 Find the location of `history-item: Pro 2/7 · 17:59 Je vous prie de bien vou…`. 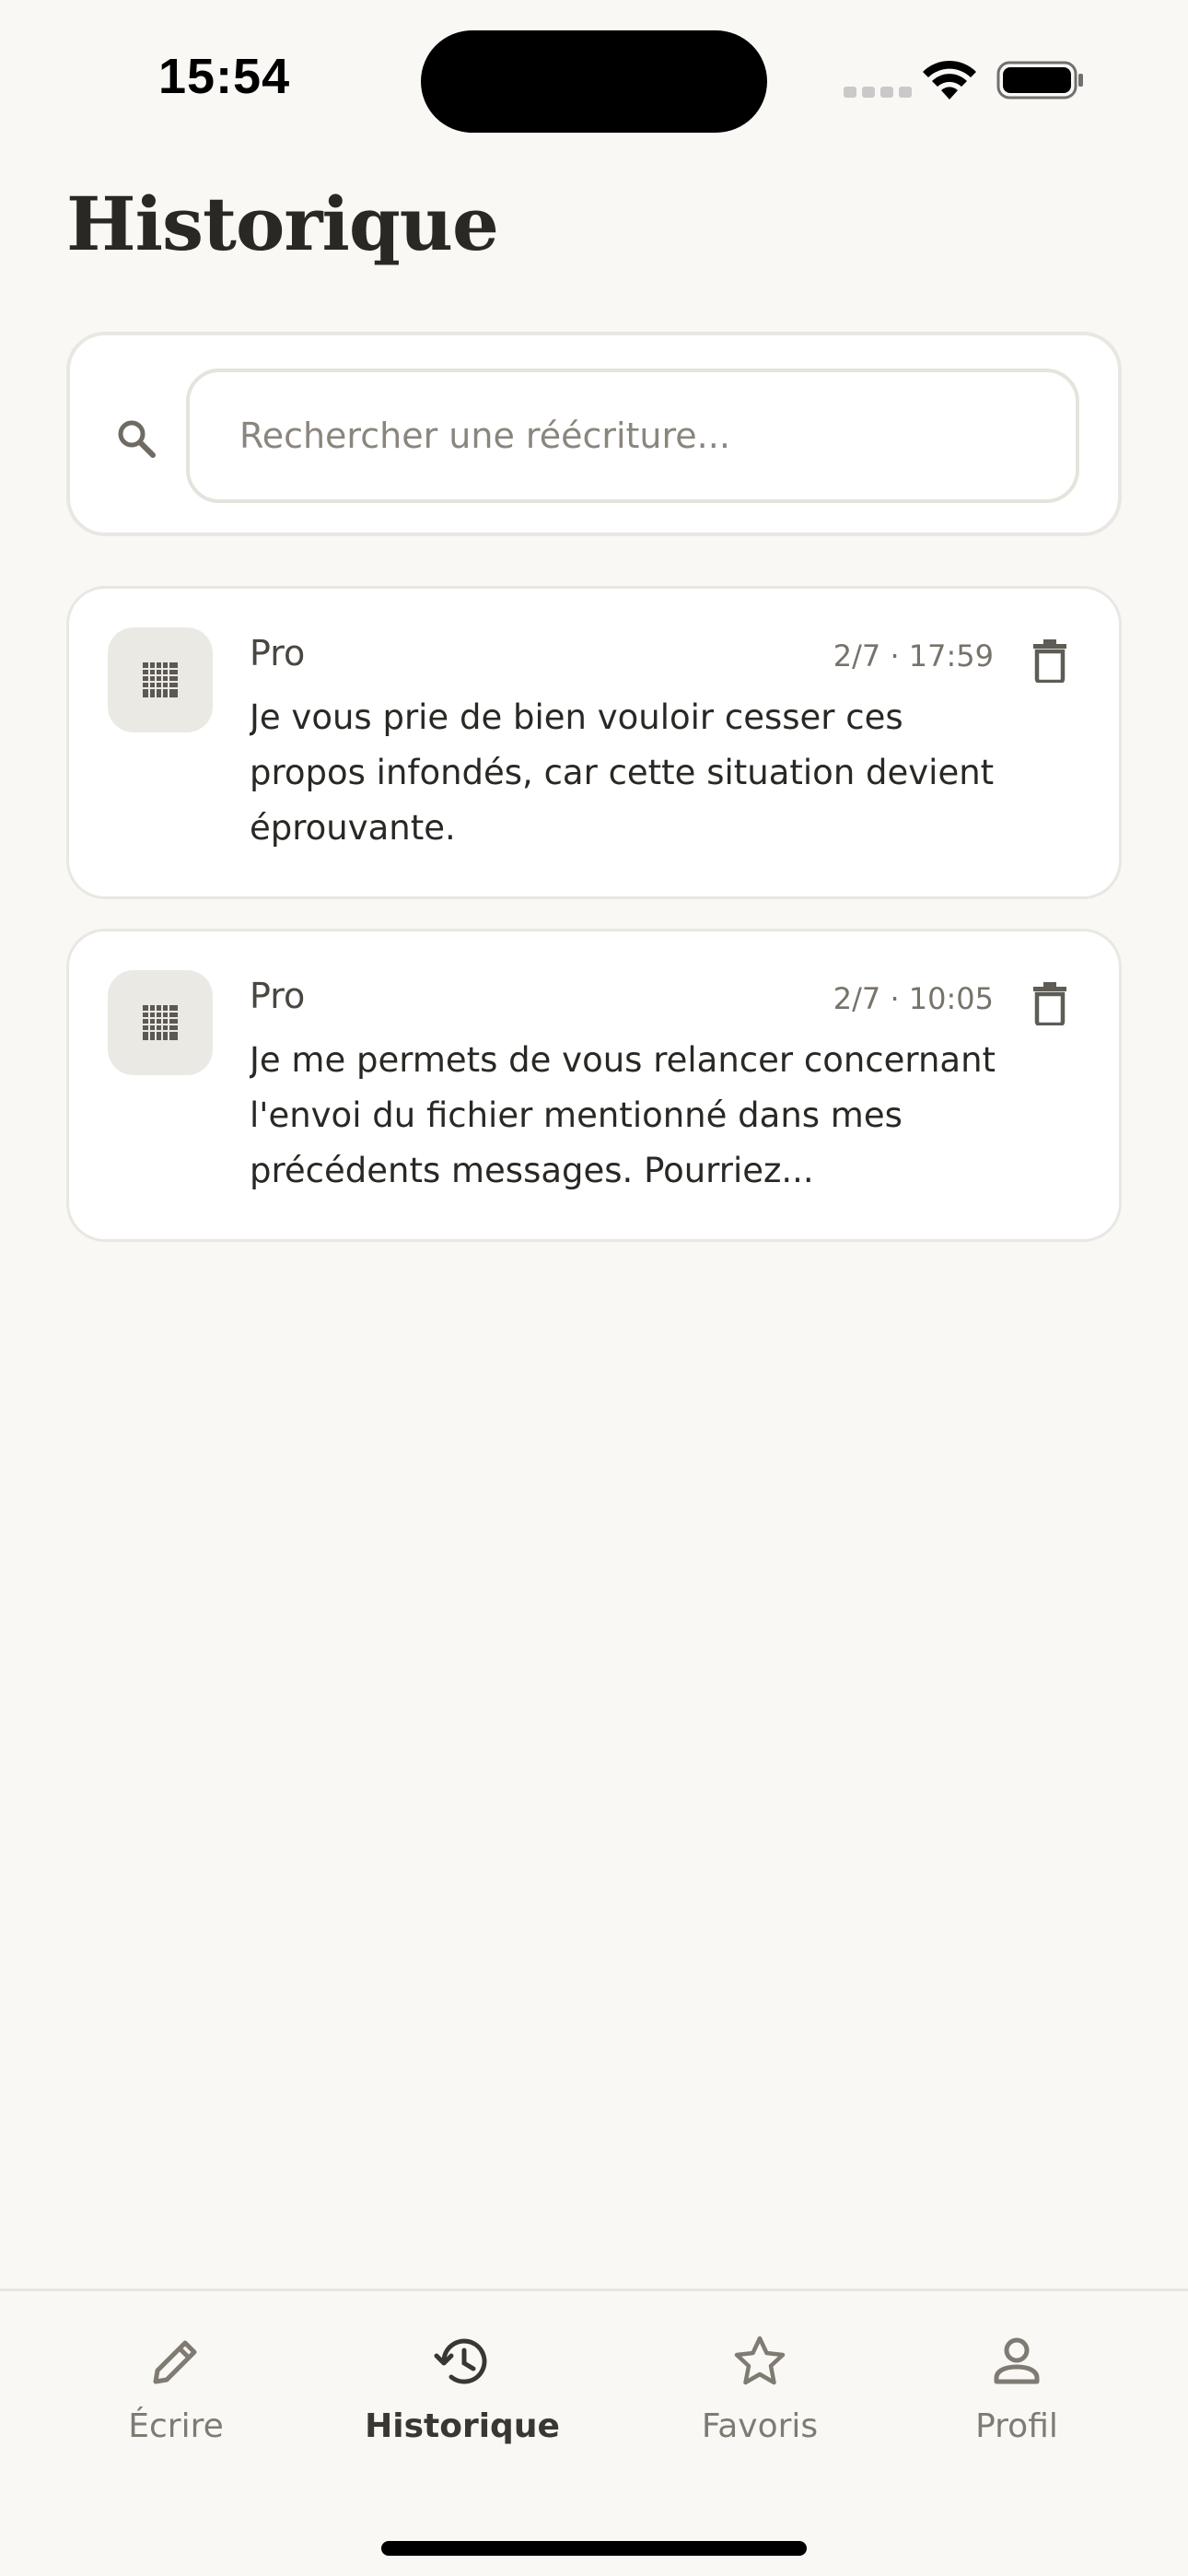

history-item: Pro 2/7 · 17:59 Je vous prie de bien vou… is located at coordinates (594, 742).